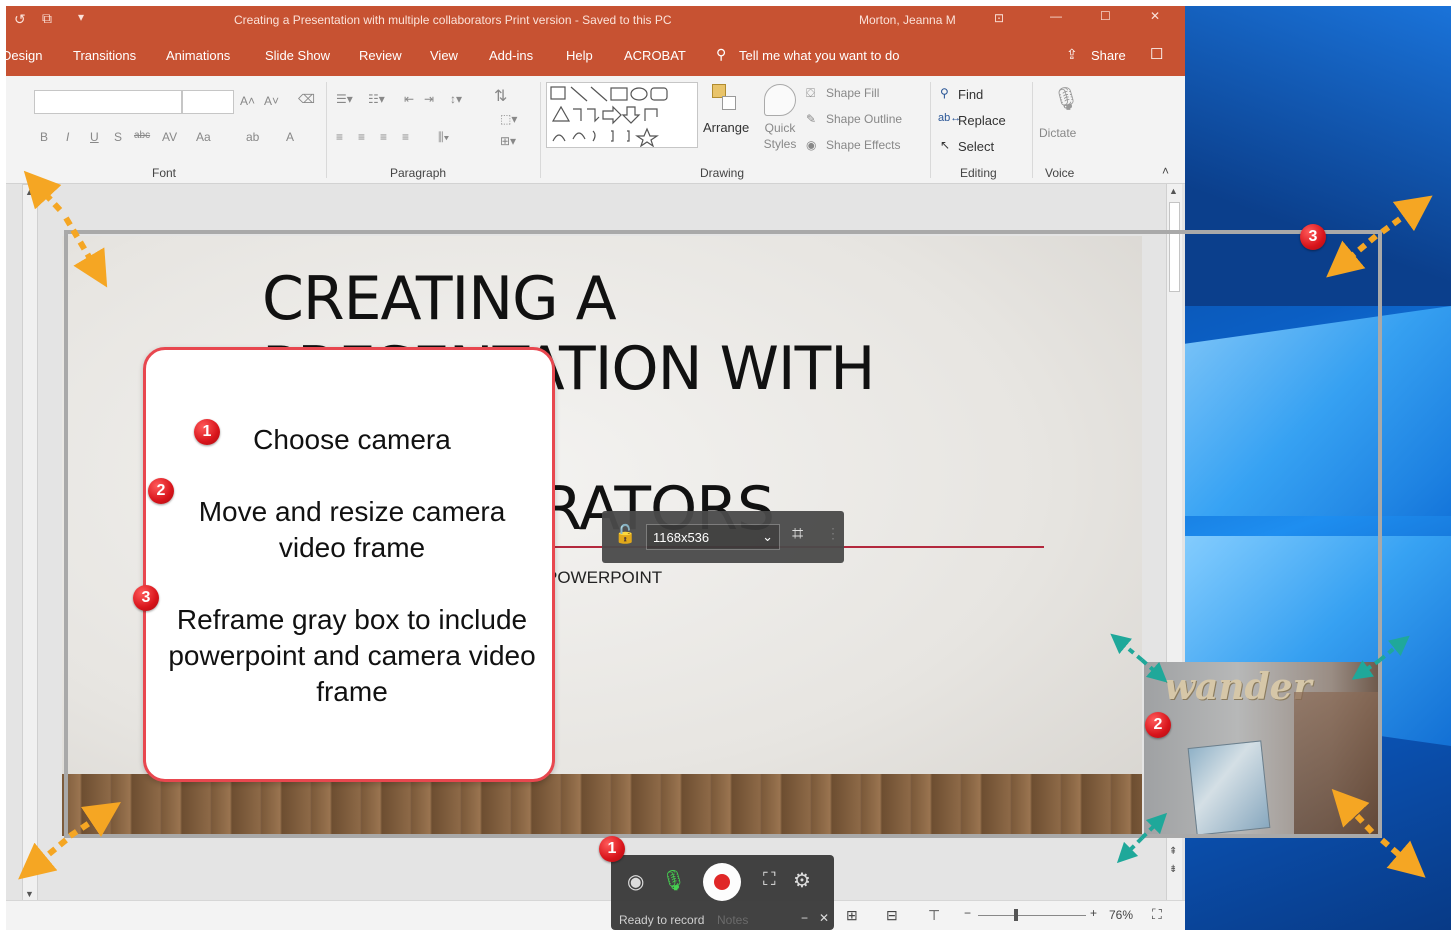 This screenshot has height=936, width=1451. What do you see at coordinates (85, 252) in the screenshot?
I see `resize-arrow-top-left-in` at bounding box center [85, 252].